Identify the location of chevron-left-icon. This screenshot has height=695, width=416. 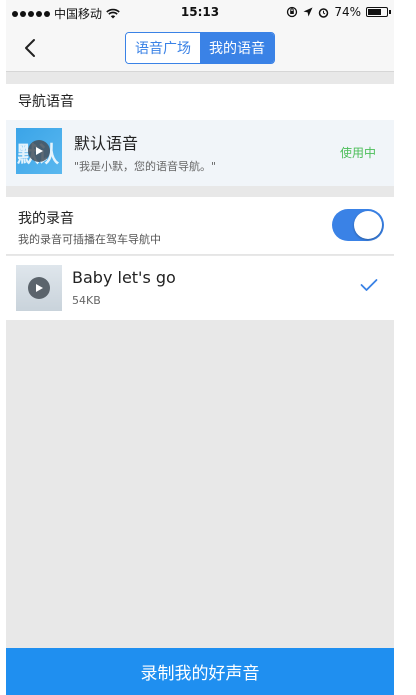
(30, 48).